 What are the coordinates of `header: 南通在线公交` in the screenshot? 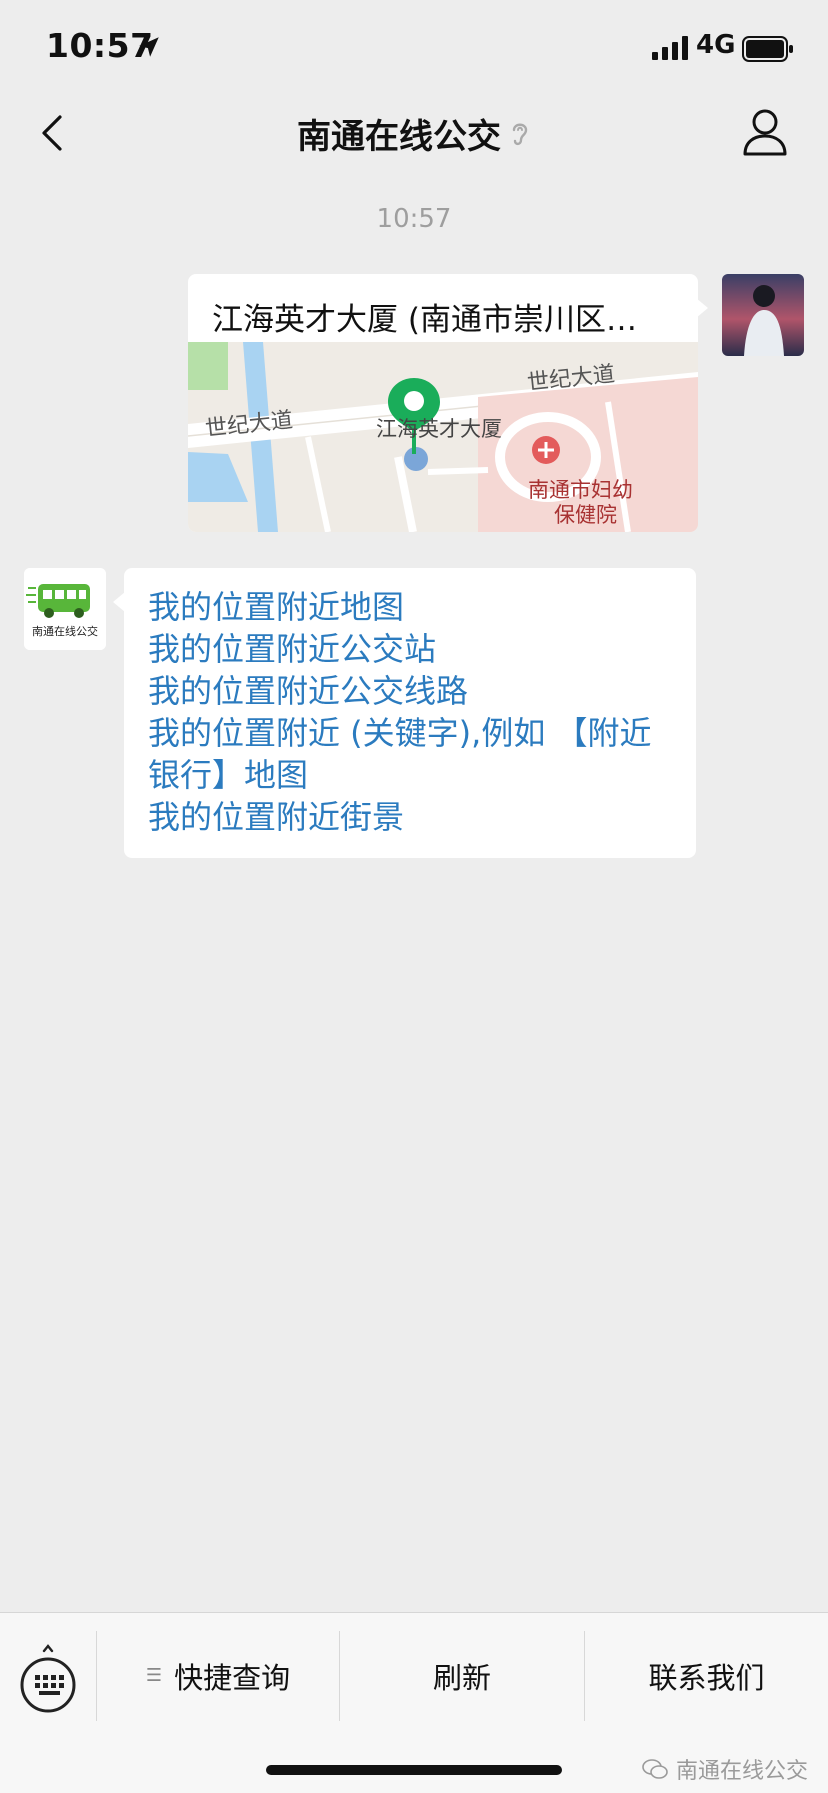 It's located at (414, 133).